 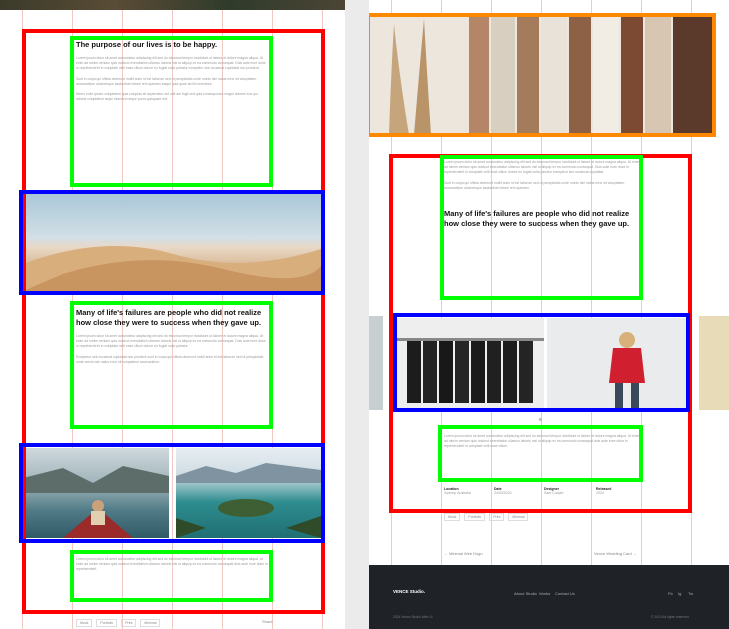 I want to click on footer-brand: VENCE Studio., so click(x=409, y=591).